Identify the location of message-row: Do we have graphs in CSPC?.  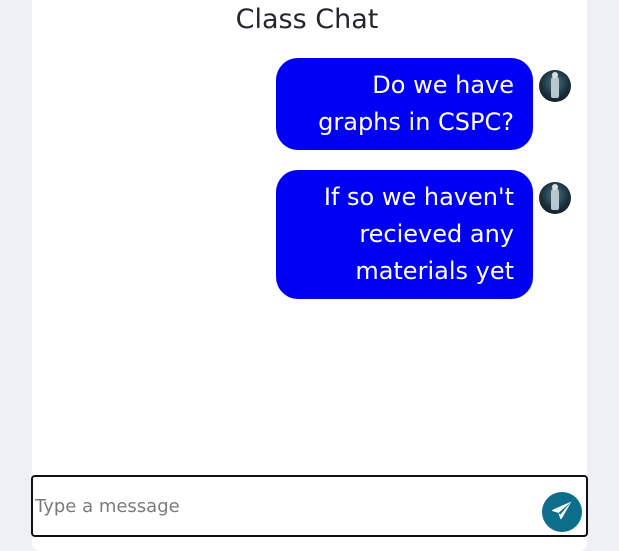
(423, 104).